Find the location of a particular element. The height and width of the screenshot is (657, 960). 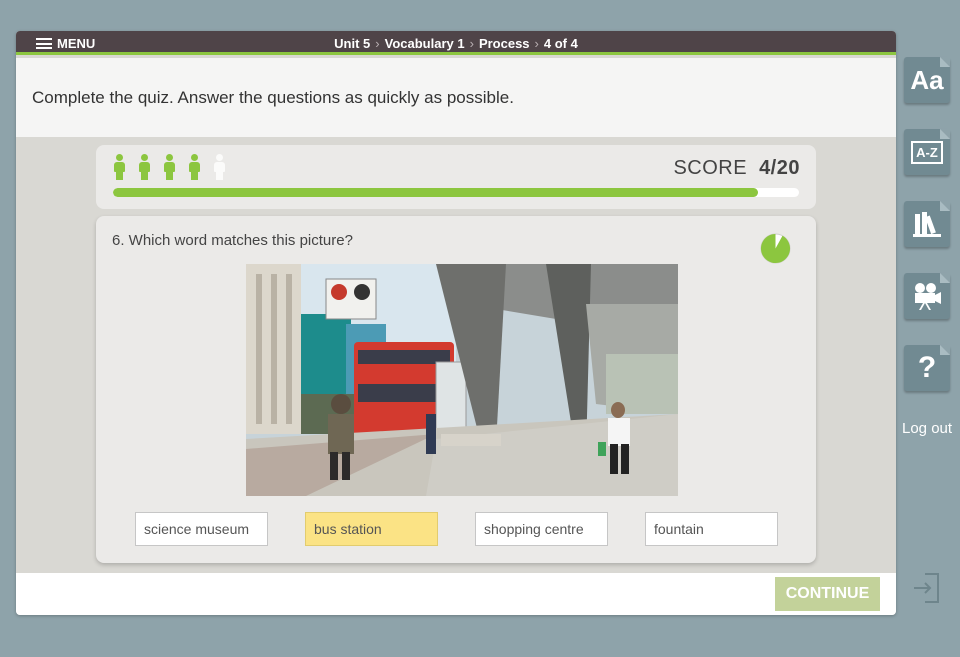

progress-fill is located at coordinates (435, 192).